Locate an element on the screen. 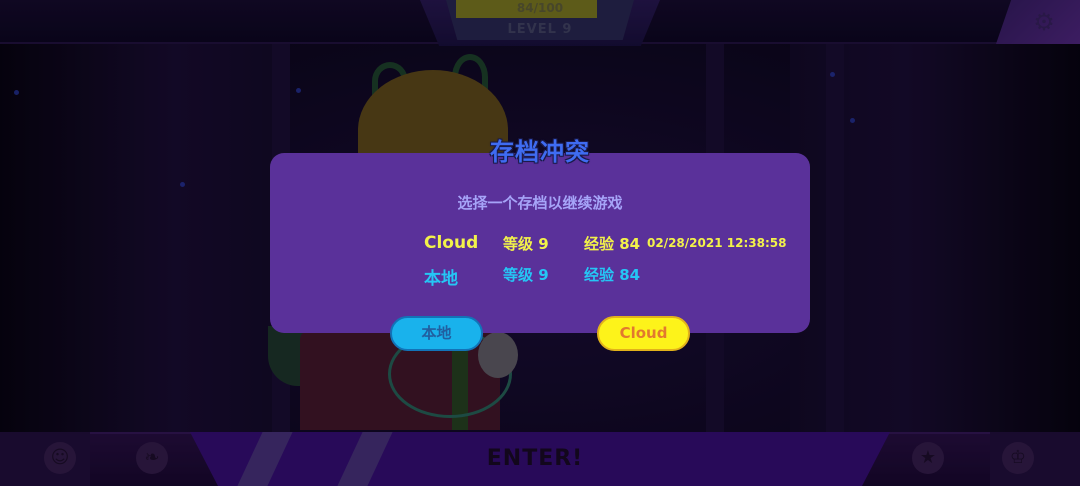  local-save-exp: 经验 84 is located at coordinates (612, 275).